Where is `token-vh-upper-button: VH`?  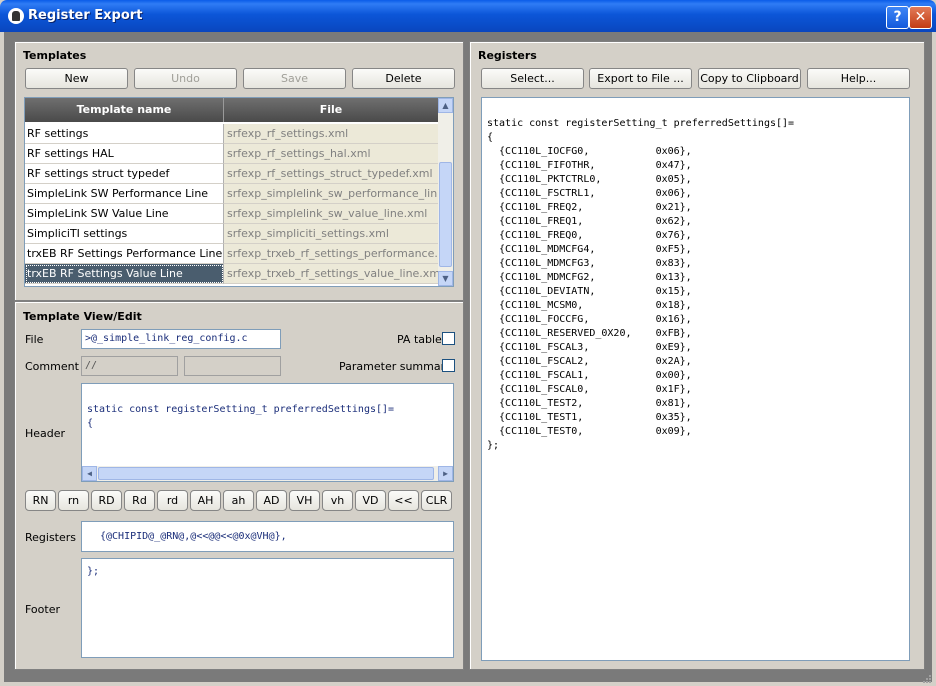
token-vh-upper-button: VH is located at coordinates (304, 500).